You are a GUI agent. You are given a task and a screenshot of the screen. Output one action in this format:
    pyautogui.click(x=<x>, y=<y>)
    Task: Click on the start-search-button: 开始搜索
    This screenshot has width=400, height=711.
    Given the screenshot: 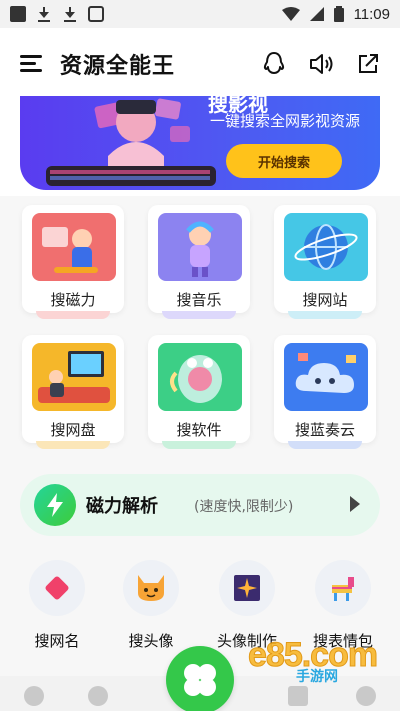 What is the action you would take?
    pyautogui.click(x=284, y=161)
    